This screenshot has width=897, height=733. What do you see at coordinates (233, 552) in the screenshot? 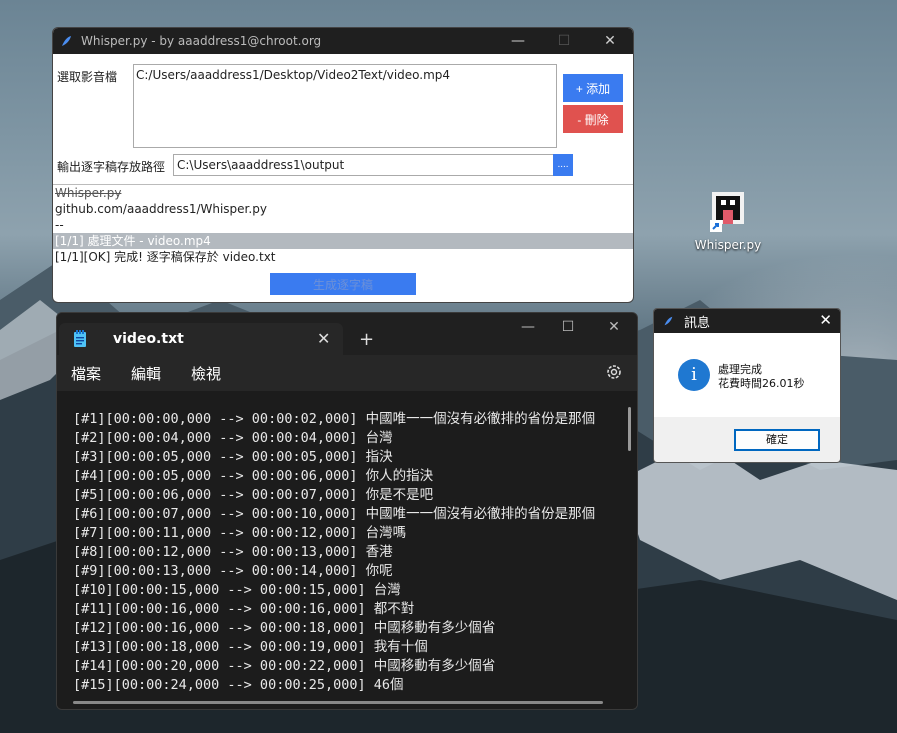
I see `text-line: [#8][00:00:12,000 --> 00:00:13,000] 香港` at bounding box center [233, 552].